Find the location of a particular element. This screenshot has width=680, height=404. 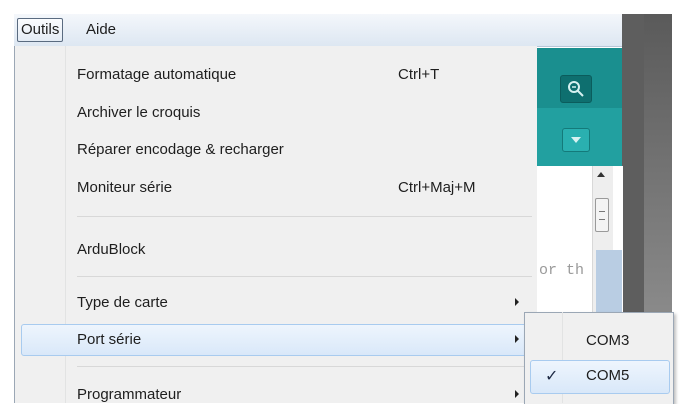

submenu-item-com5: COM5 is located at coordinates (607, 375).